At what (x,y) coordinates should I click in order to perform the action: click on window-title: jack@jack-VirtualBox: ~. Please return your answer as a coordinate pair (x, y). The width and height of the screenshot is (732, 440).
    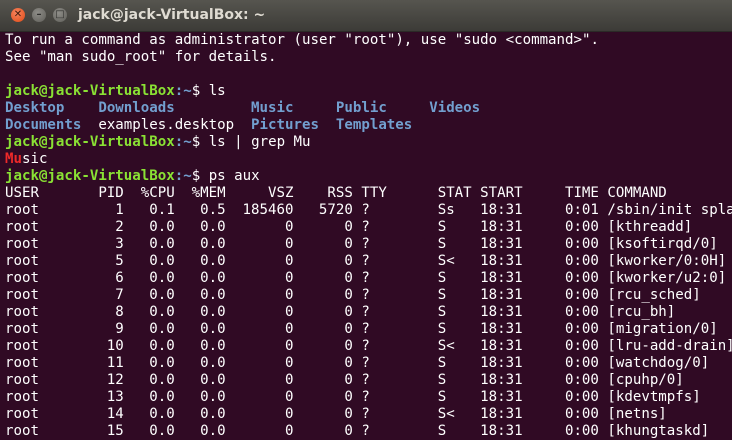
    Looking at the image, I should click on (172, 15).